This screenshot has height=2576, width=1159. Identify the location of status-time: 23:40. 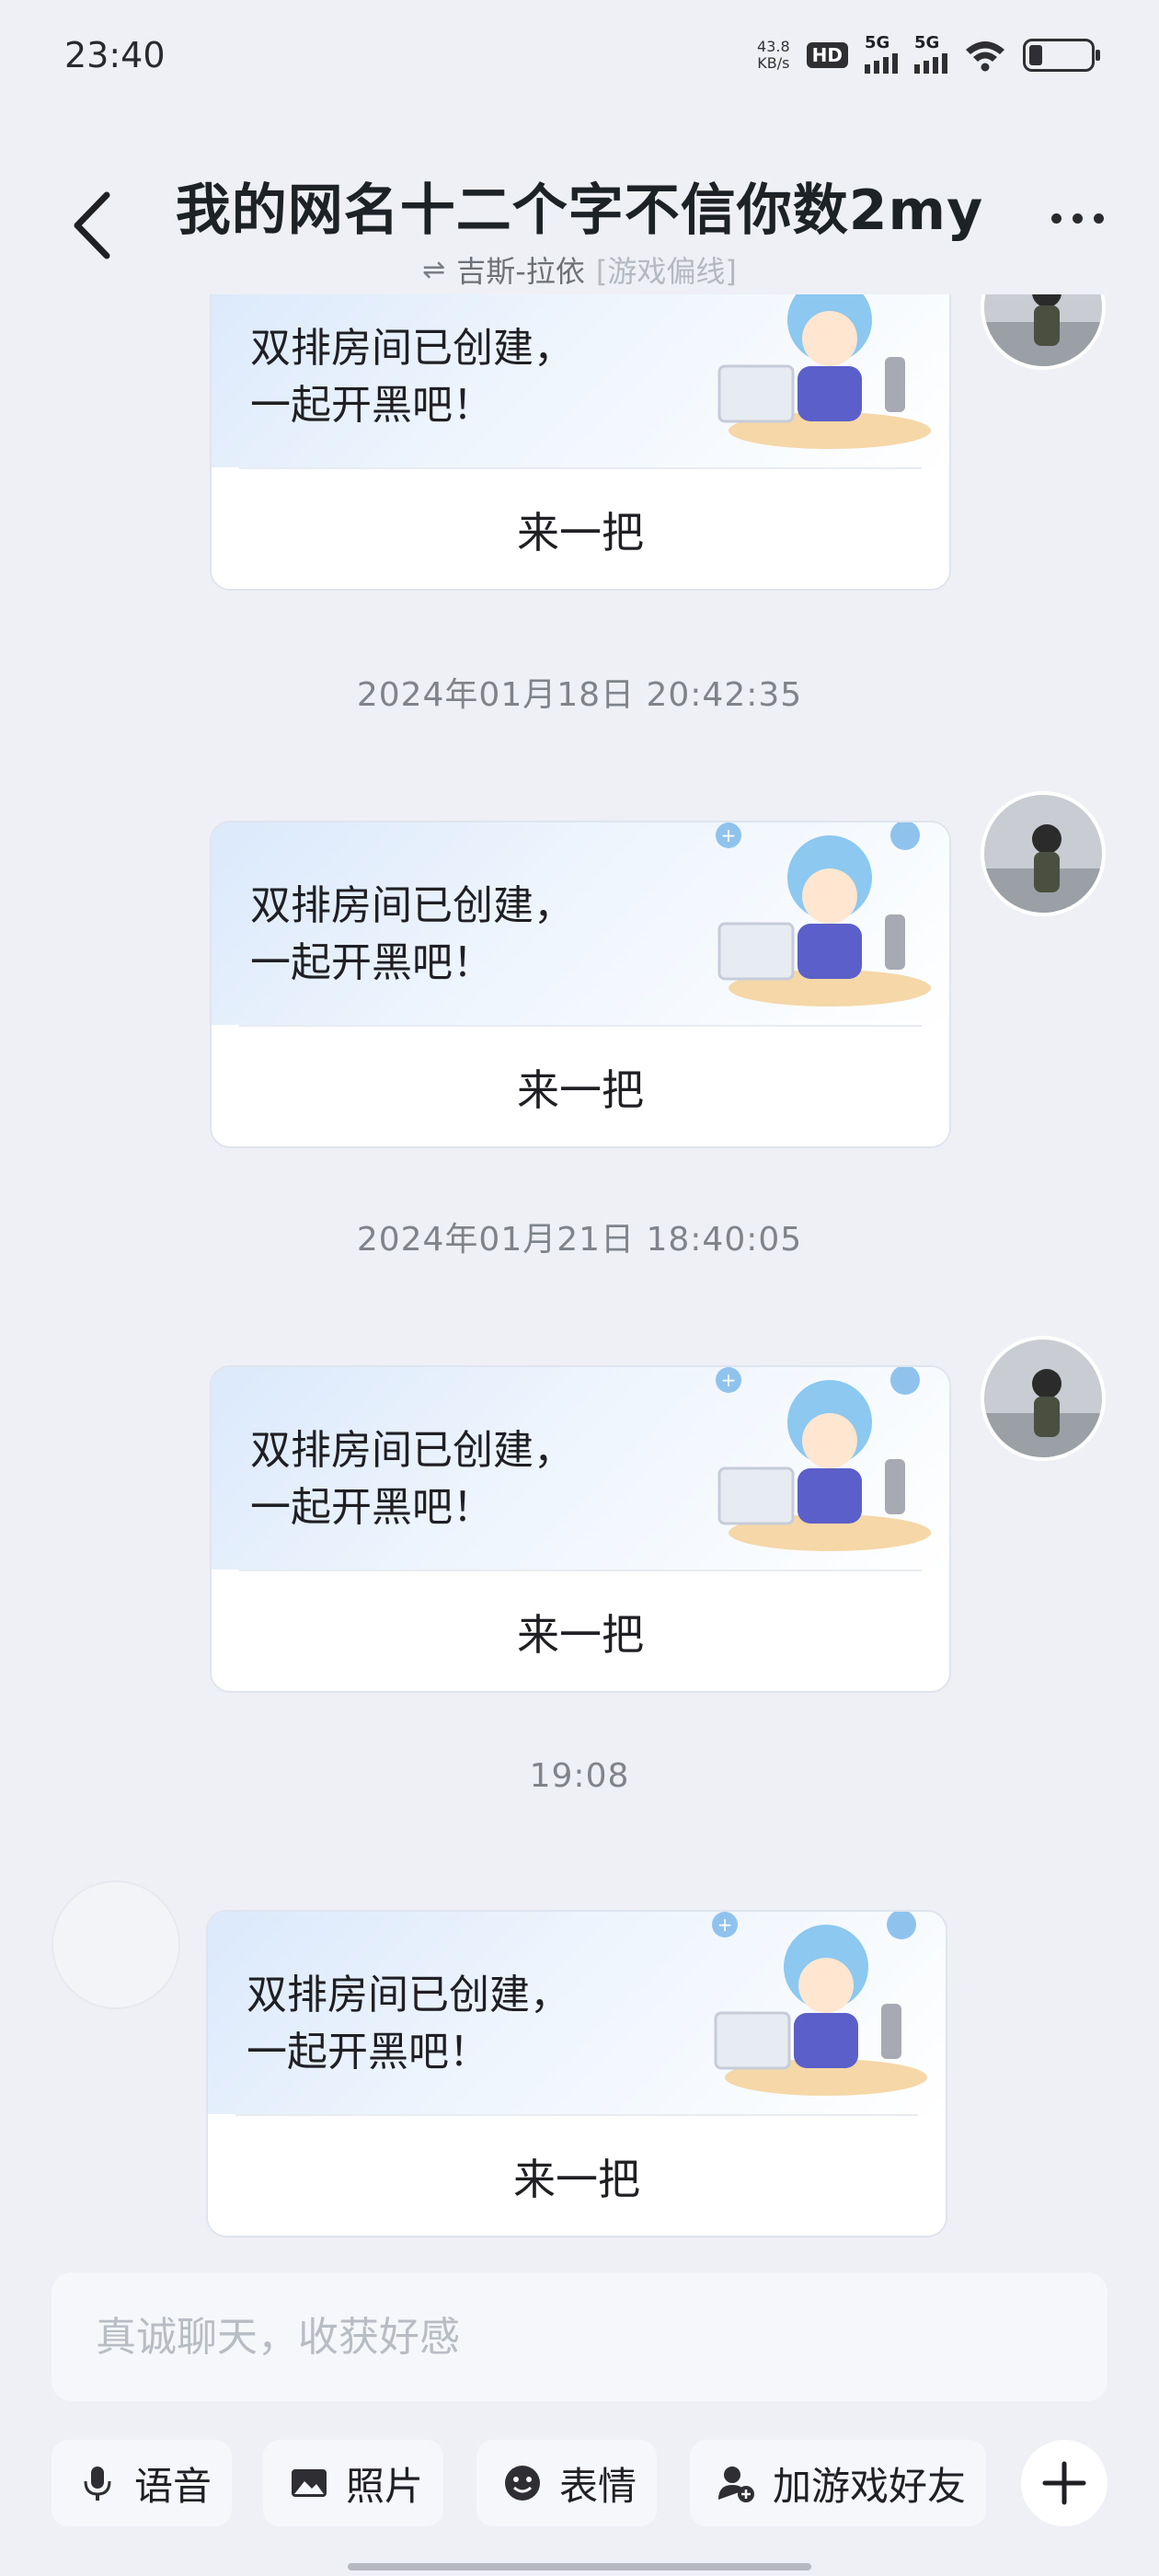
(115, 55).